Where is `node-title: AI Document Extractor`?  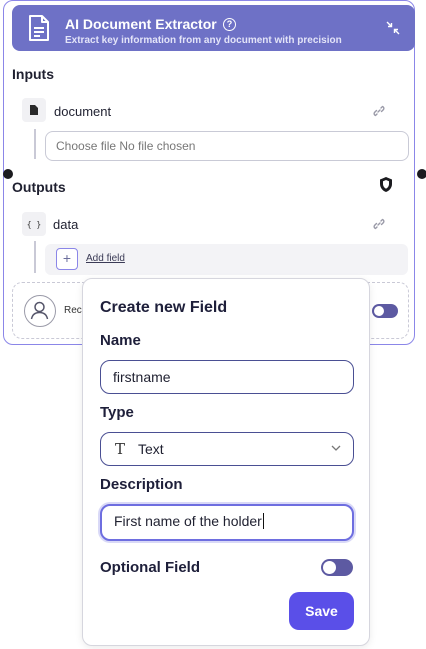
node-title: AI Document Extractor is located at coordinates (141, 24).